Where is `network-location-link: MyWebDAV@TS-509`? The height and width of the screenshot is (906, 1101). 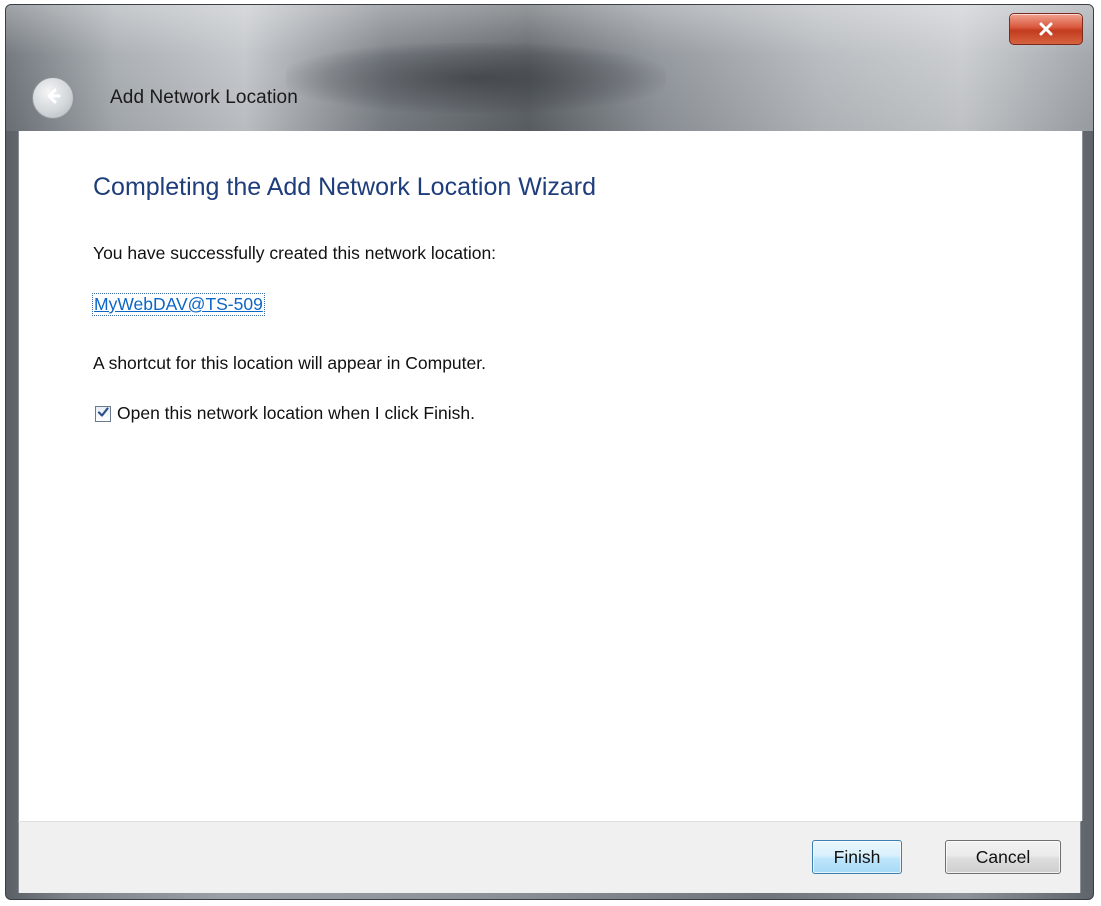
network-location-link: MyWebDAV@TS-509 is located at coordinates (178, 304).